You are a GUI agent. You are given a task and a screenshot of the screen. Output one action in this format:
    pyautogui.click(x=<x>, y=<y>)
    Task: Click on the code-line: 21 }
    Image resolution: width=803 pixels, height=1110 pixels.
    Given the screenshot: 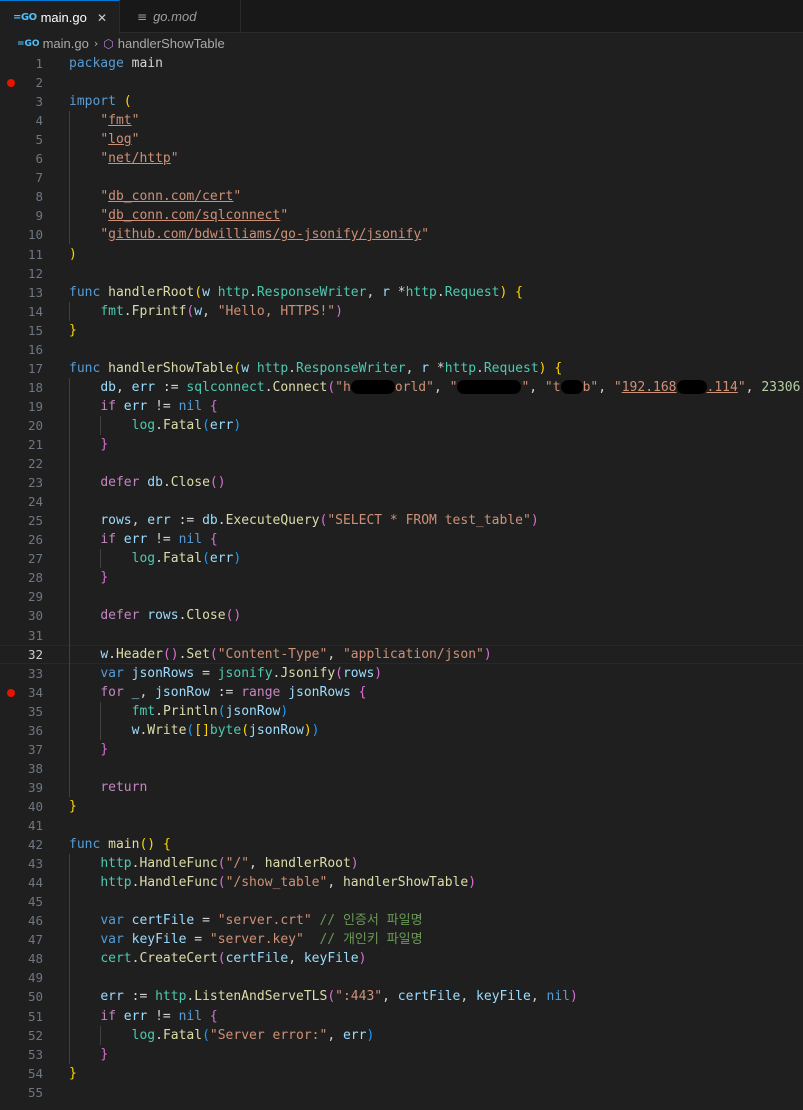 What is the action you would take?
    pyautogui.click(x=401, y=444)
    